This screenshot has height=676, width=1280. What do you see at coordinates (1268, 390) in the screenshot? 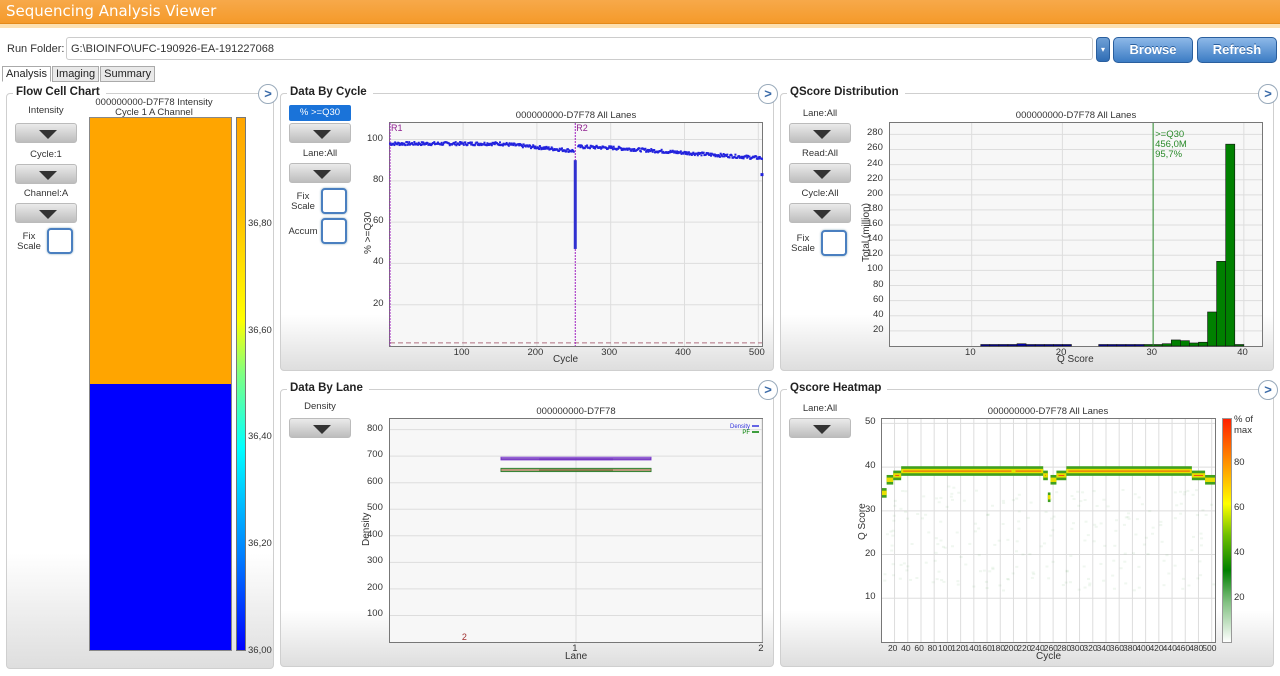
I see `qscore-heatmap-expand-button: >` at bounding box center [1268, 390].